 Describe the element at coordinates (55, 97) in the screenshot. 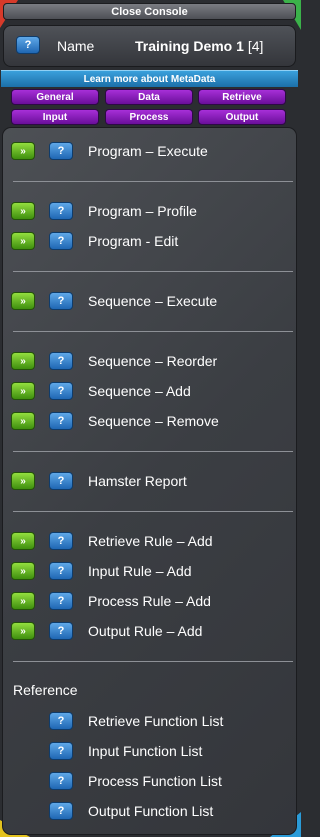

I see `tab-general: General` at that location.